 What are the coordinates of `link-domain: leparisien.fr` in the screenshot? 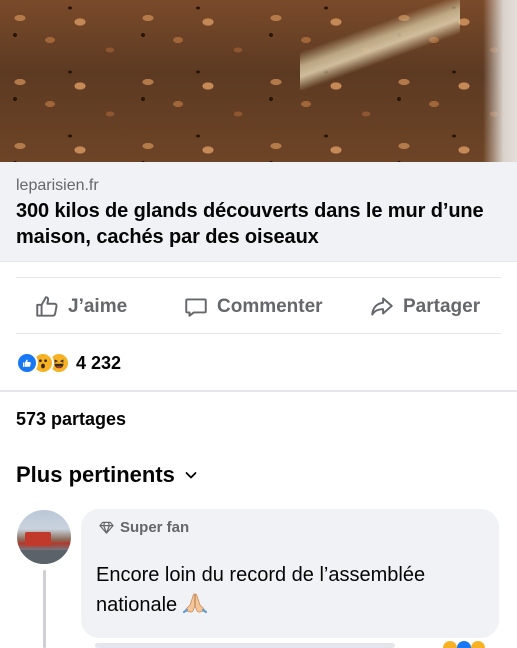 It's located at (57, 185).